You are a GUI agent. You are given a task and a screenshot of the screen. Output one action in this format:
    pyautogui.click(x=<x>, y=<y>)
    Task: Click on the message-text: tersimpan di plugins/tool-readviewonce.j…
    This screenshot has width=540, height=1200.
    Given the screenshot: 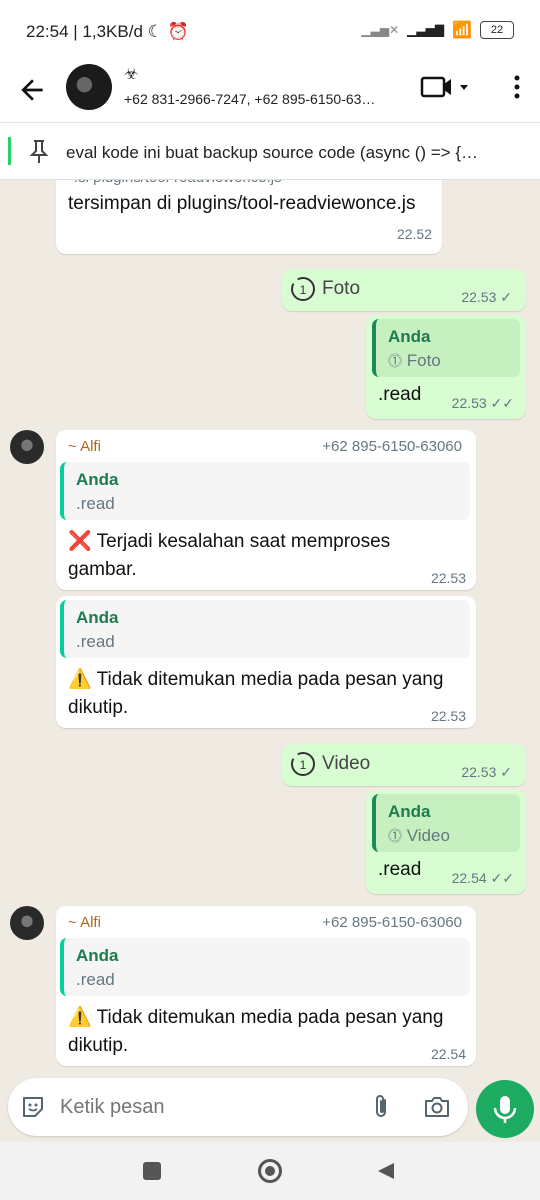 What is the action you would take?
    pyautogui.click(x=242, y=203)
    